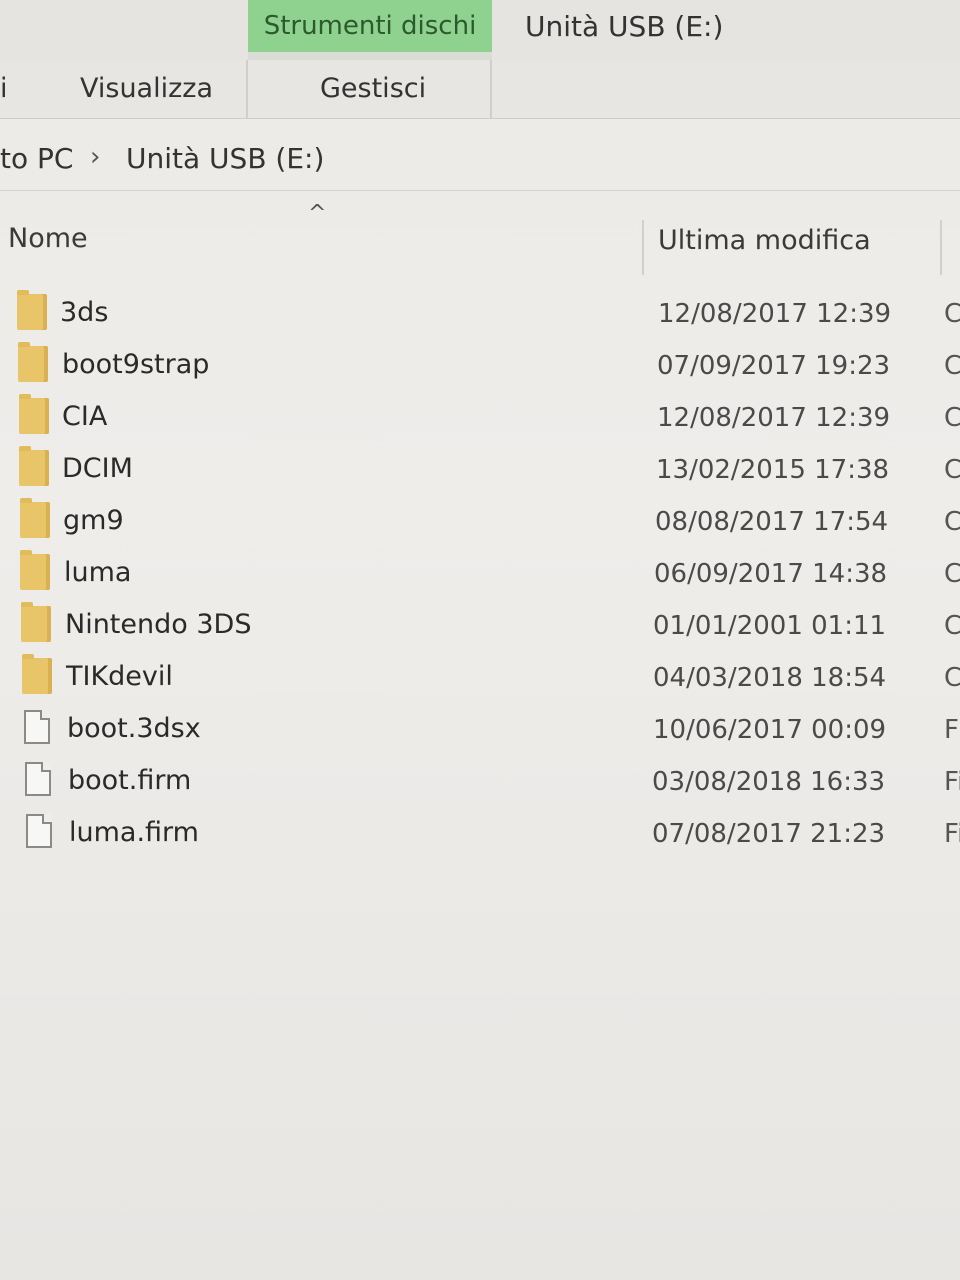  What do you see at coordinates (98, 572) in the screenshot?
I see `file-name: luma` at bounding box center [98, 572].